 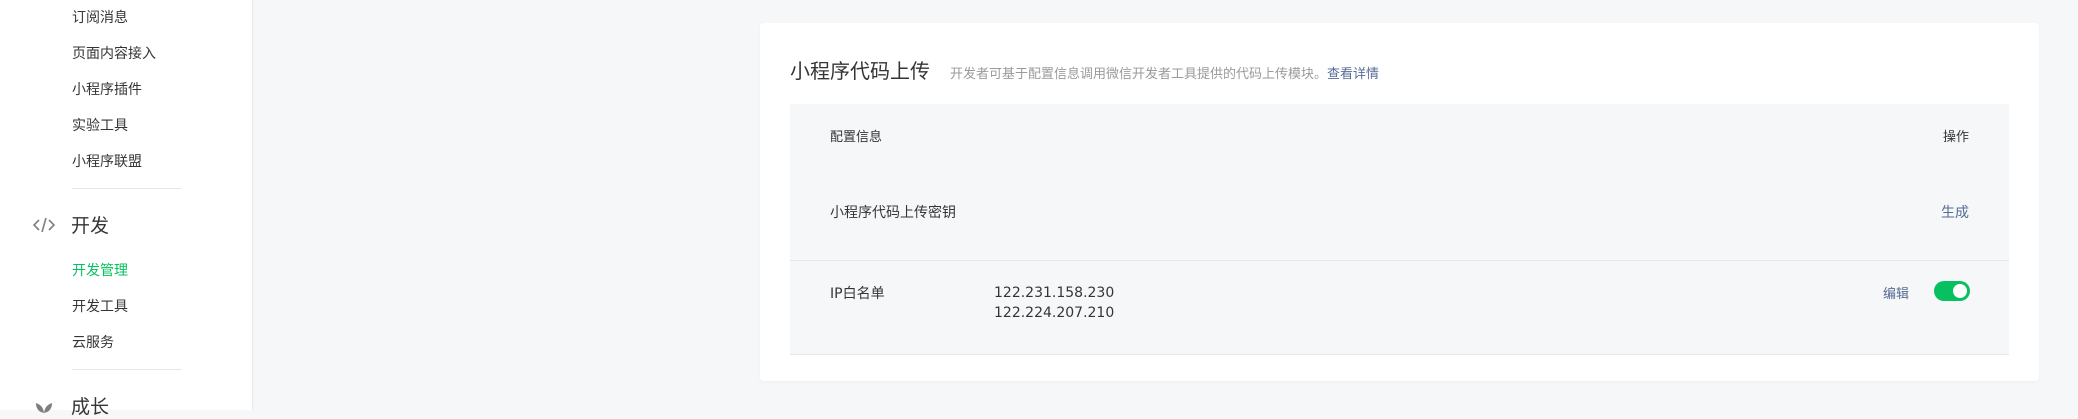 What do you see at coordinates (93, 343) in the screenshot?
I see `sidebar-item-cloud-service: 云服务` at bounding box center [93, 343].